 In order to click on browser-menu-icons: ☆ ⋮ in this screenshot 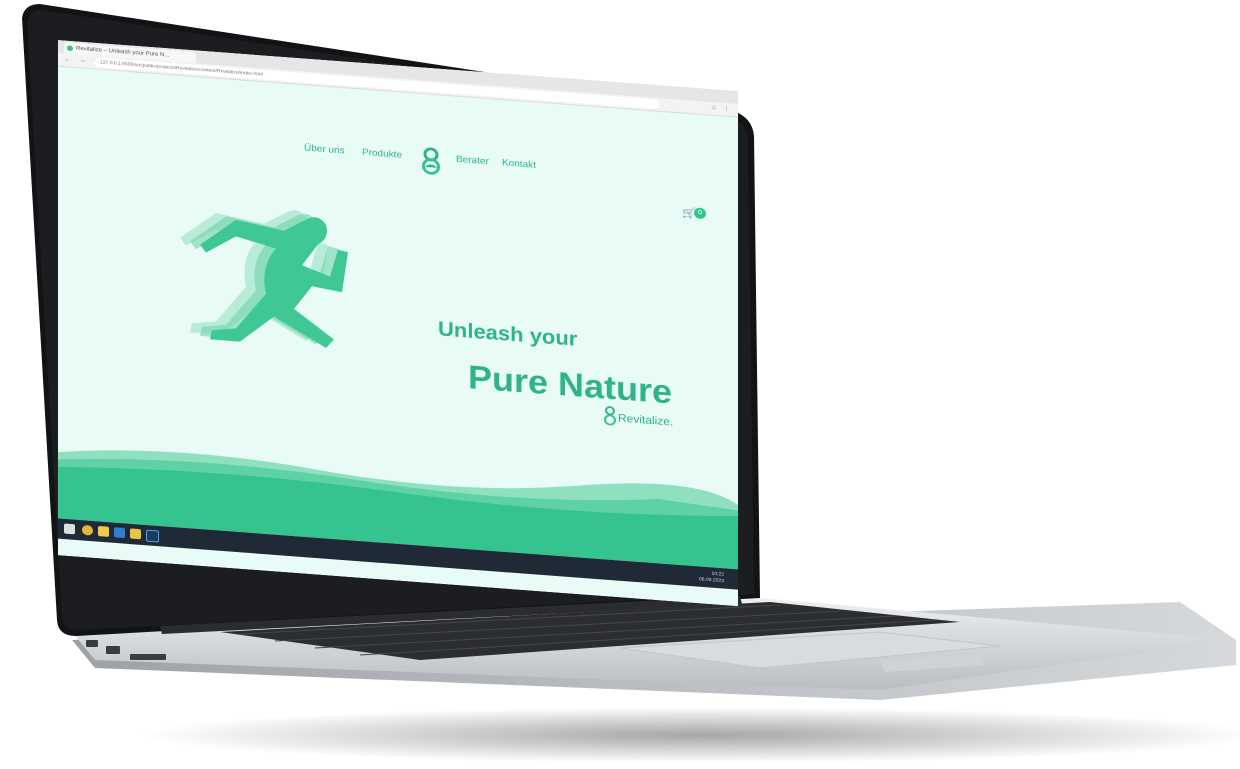, I will do `click(721, 108)`.